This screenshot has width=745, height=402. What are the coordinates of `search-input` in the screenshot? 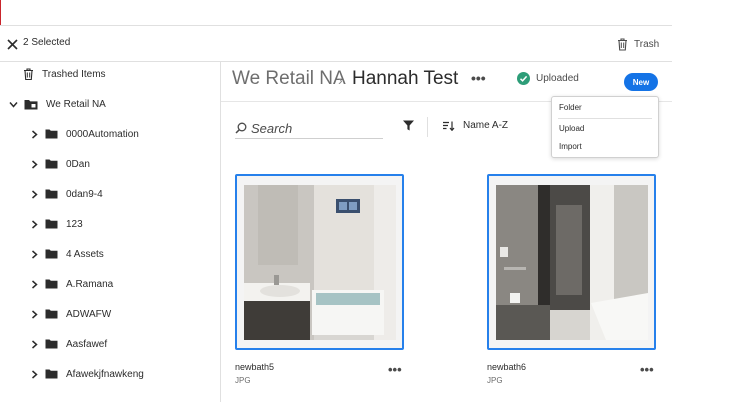 It's located at (309, 128).